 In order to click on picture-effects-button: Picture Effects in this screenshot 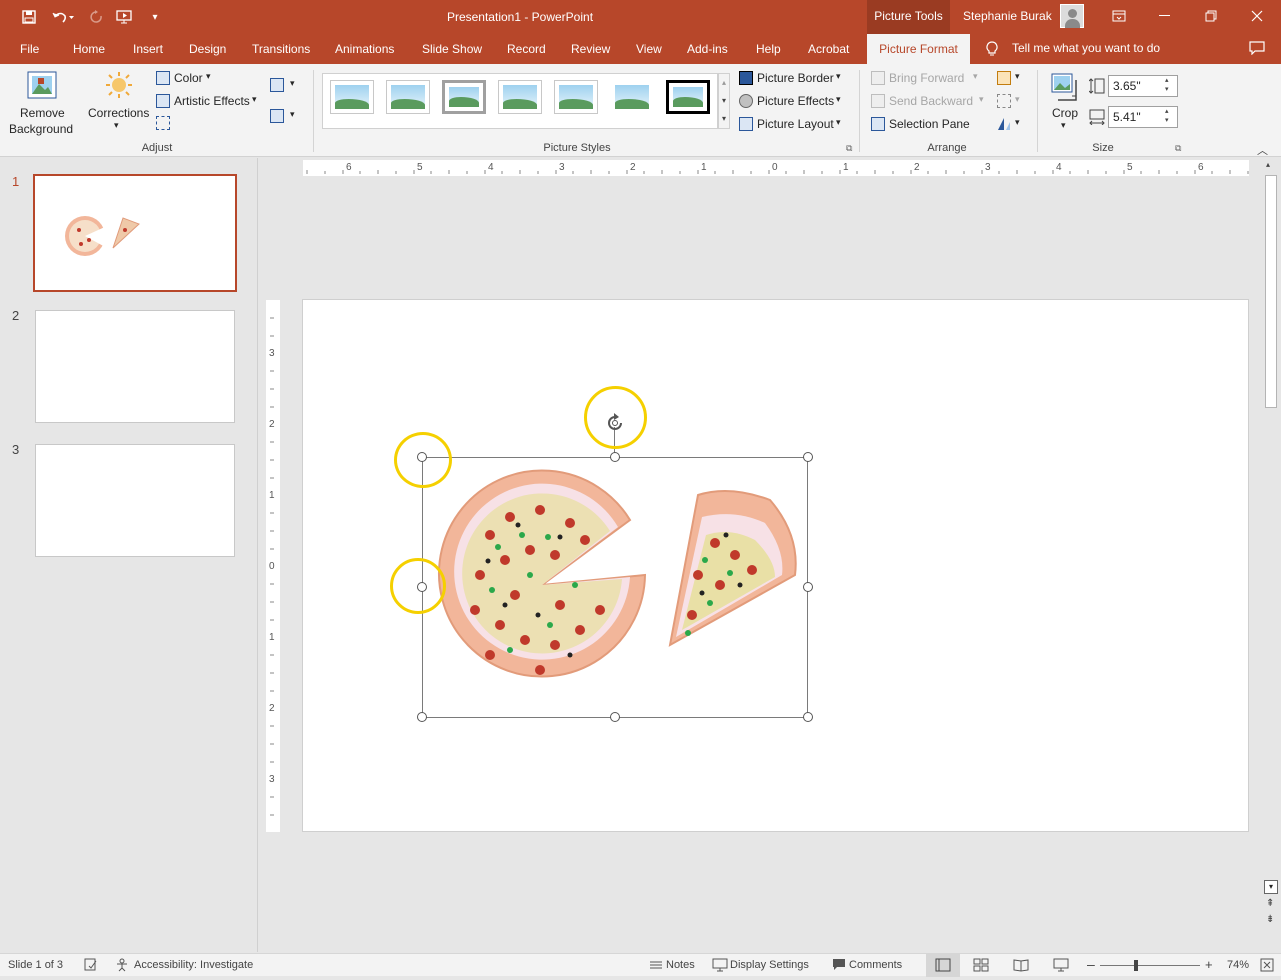, I will do `click(795, 101)`.